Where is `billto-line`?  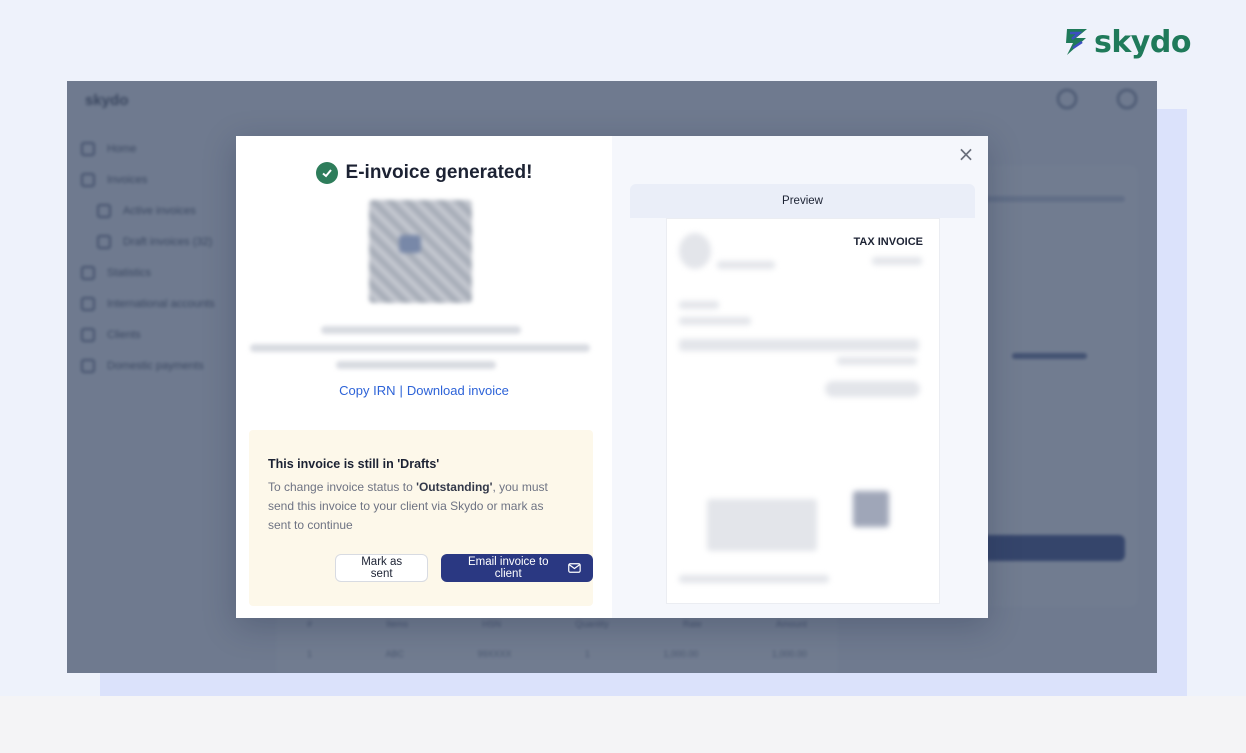 billto-line is located at coordinates (699, 305).